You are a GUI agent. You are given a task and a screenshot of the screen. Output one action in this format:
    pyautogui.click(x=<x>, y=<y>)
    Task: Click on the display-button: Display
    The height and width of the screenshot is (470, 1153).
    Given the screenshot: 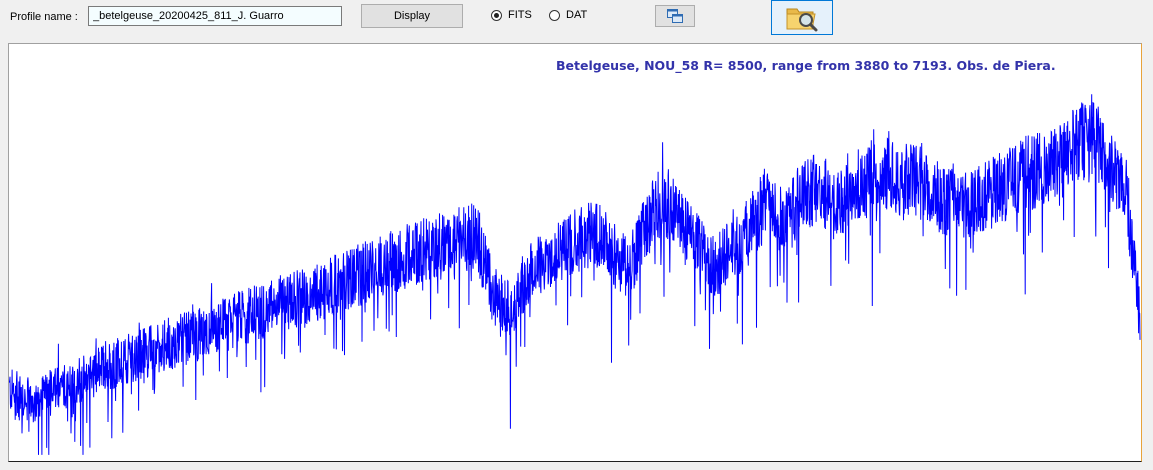 What is the action you would take?
    pyautogui.click(x=412, y=16)
    